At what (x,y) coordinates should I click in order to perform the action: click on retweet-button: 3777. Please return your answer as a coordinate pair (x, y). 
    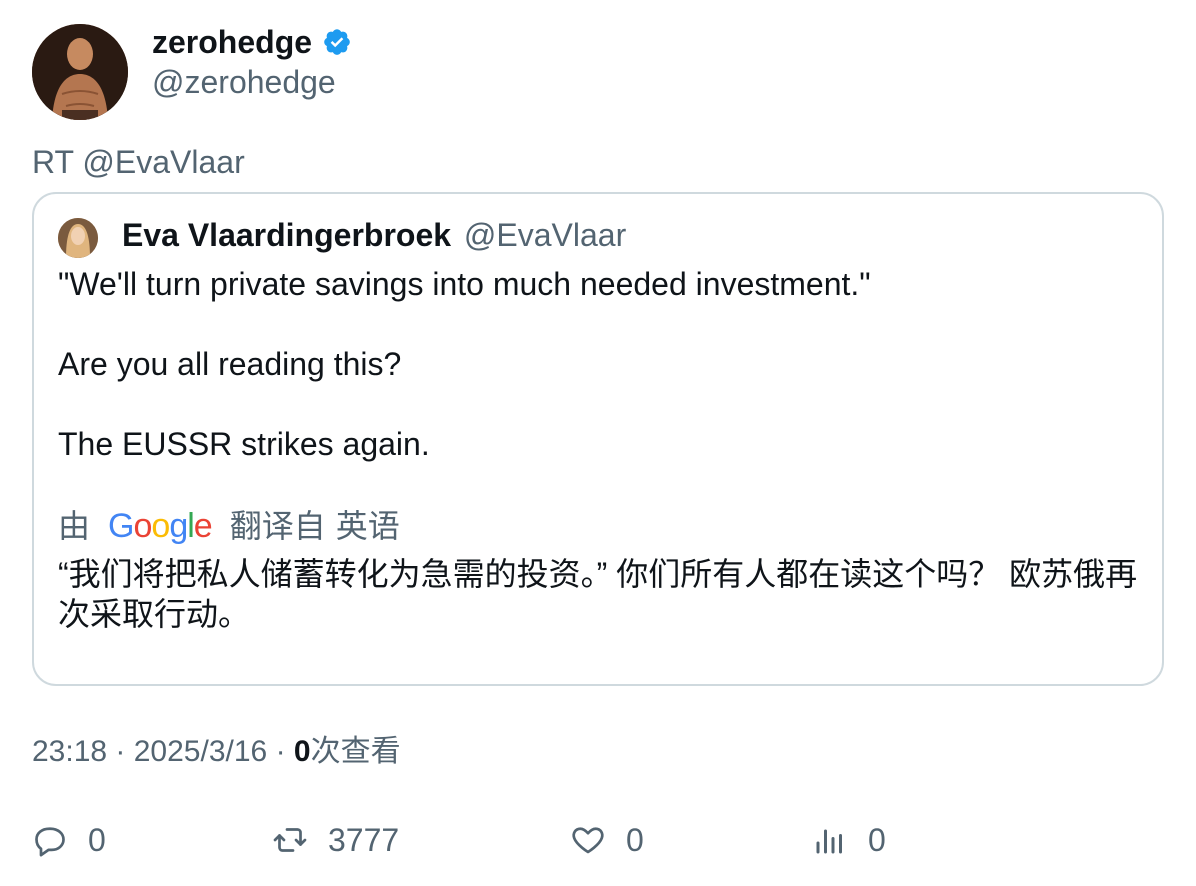
    Looking at the image, I should click on (335, 840).